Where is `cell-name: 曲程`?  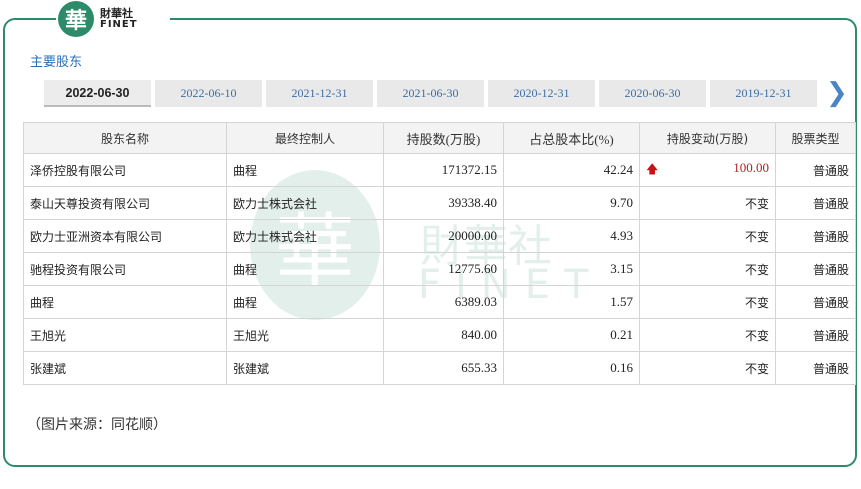
cell-name: 曲程 is located at coordinates (125, 302).